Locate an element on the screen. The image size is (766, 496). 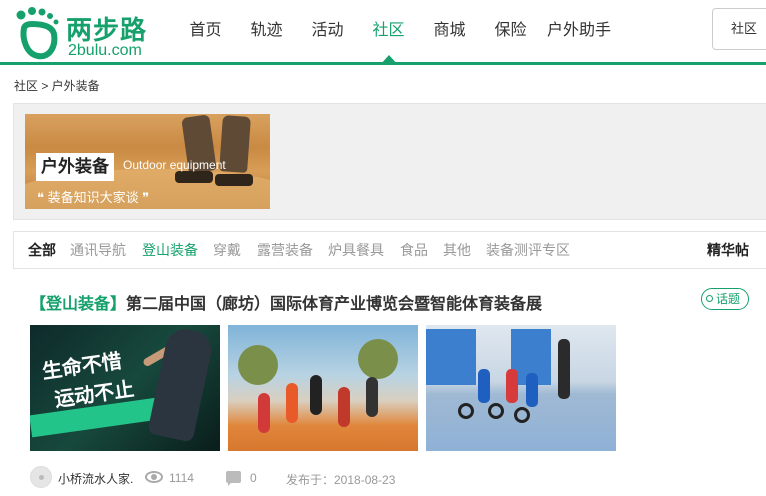
topic-badge: 话题 is located at coordinates (725, 299).